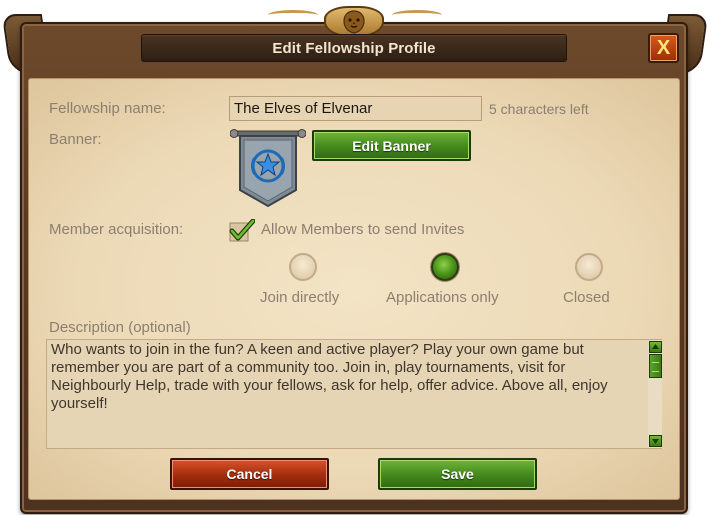 The height and width of the screenshot is (515, 709). I want to click on close-icon: X, so click(663, 47).